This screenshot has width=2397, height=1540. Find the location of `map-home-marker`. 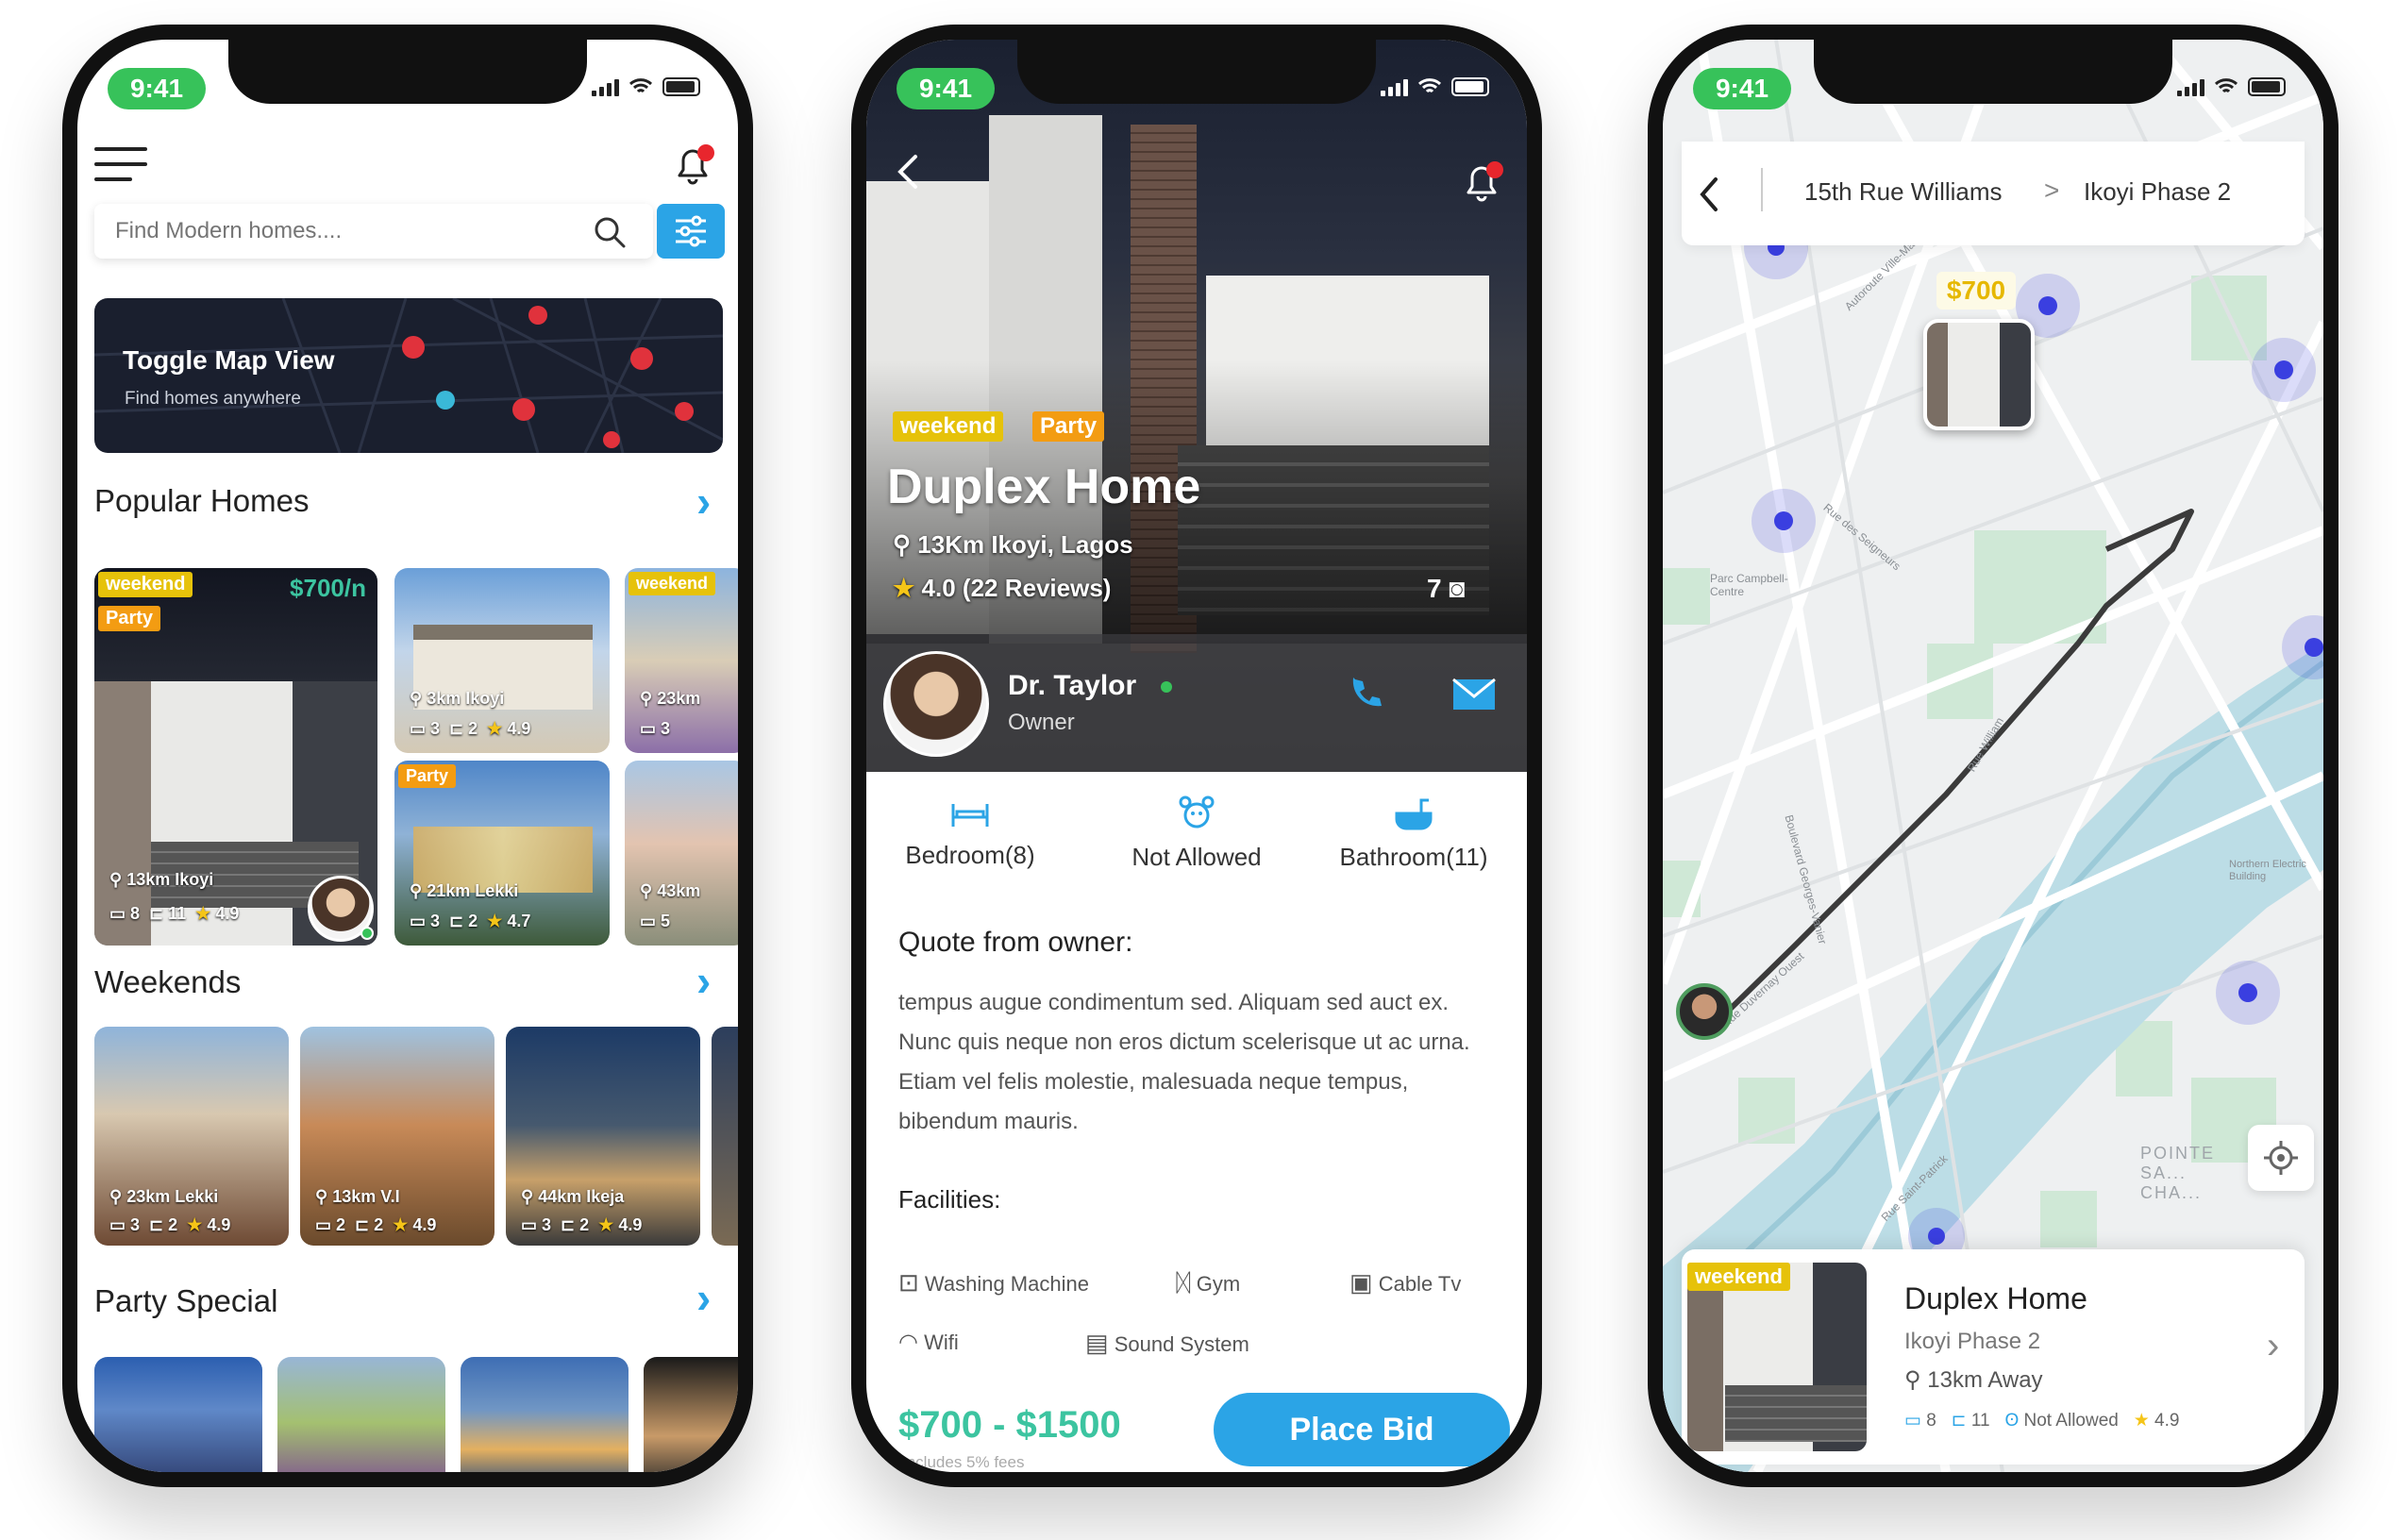

map-home-marker is located at coordinates (1979, 374).